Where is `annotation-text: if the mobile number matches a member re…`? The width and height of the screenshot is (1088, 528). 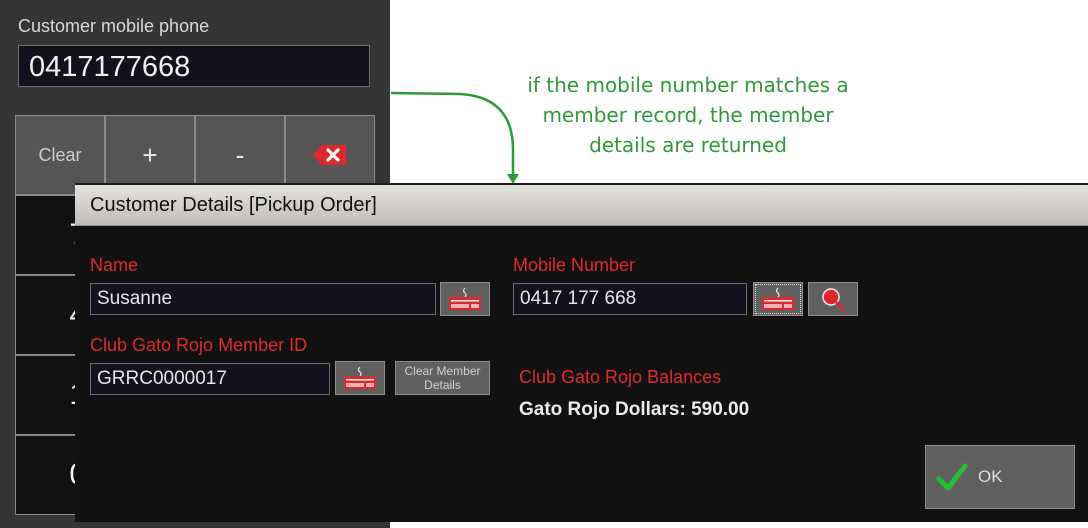
annotation-text: if the mobile number matches a member re… is located at coordinates (688, 115).